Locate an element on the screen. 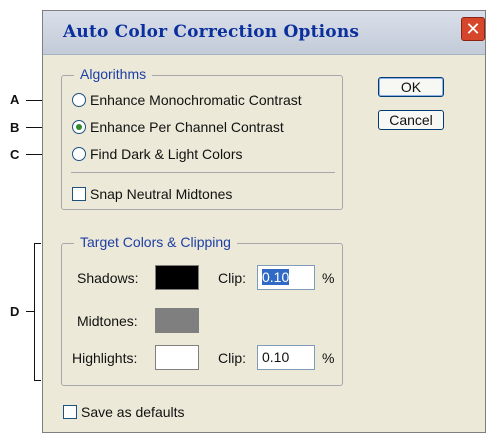 The height and width of the screenshot is (433, 486). close-button: ✕ is located at coordinates (473, 29).